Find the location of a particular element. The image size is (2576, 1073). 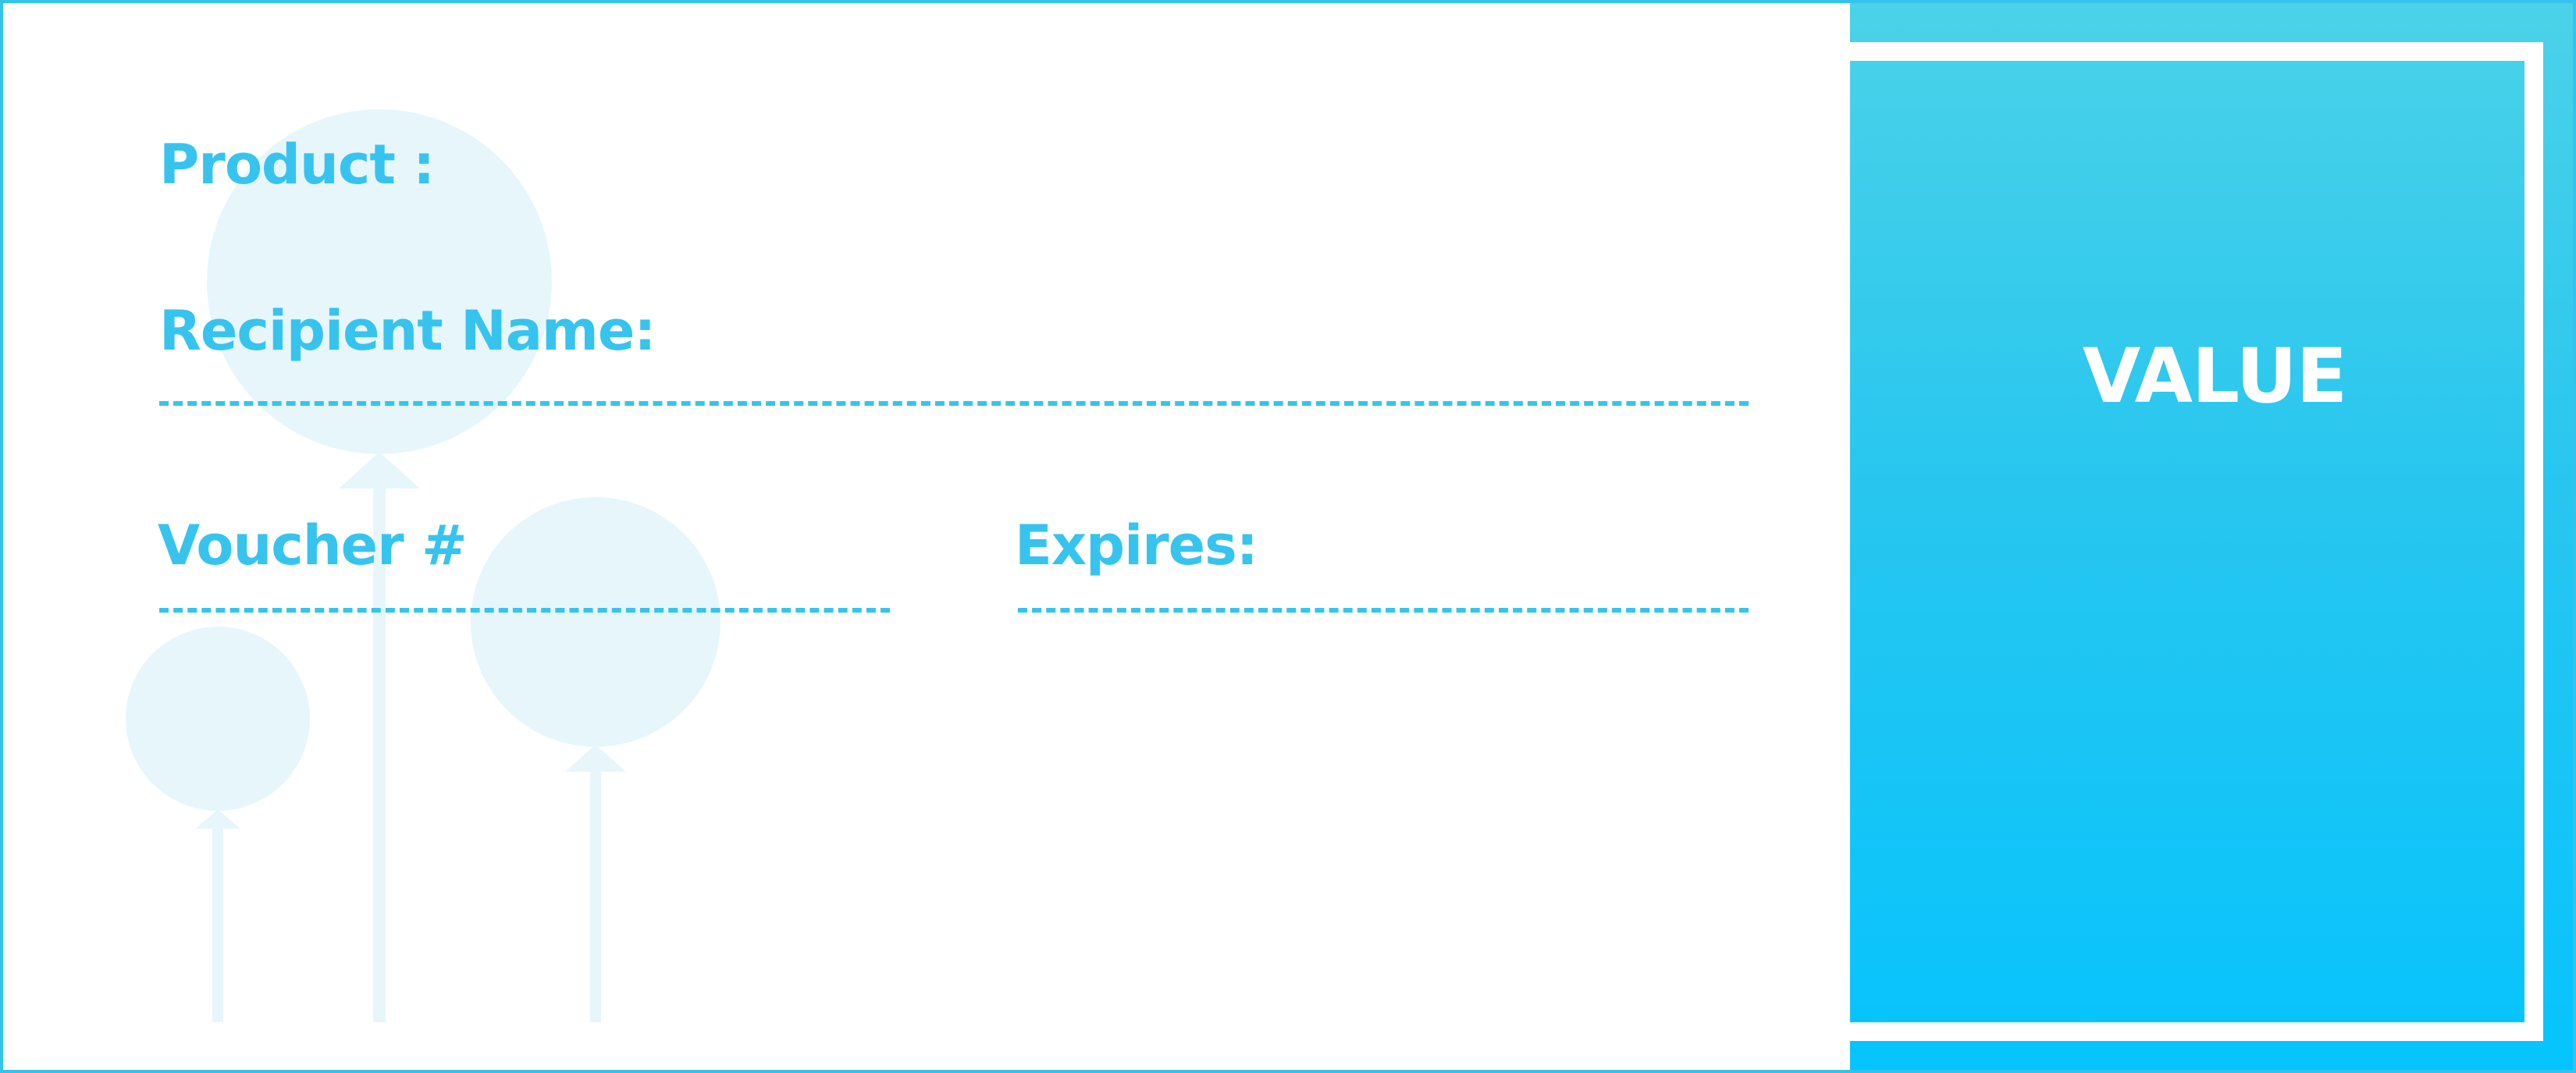

voucher-number-line is located at coordinates (524, 611).